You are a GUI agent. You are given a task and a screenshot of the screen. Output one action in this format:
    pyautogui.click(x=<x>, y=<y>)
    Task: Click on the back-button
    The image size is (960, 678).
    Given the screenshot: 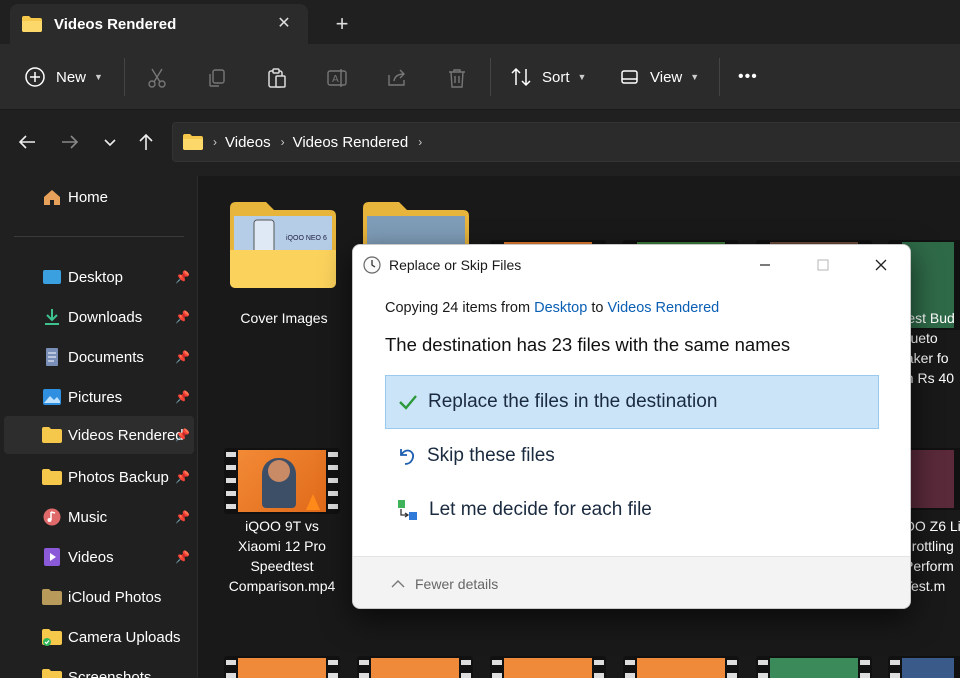 What is the action you would take?
    pyautogui.click(x=27, y=142)
    